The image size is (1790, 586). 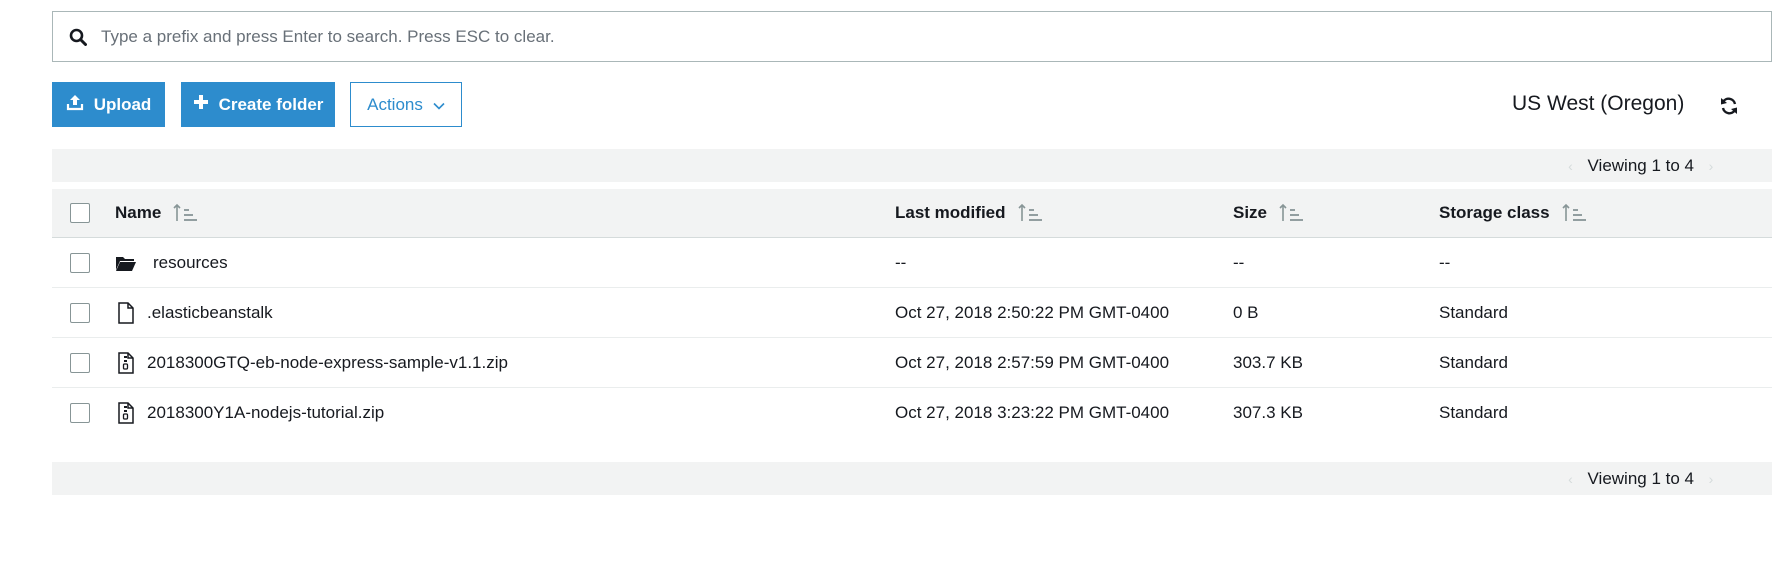 What do you see at coordinates (126, 312) in the screenshot?
I see `file-icon` at bounding box center [126, 312].